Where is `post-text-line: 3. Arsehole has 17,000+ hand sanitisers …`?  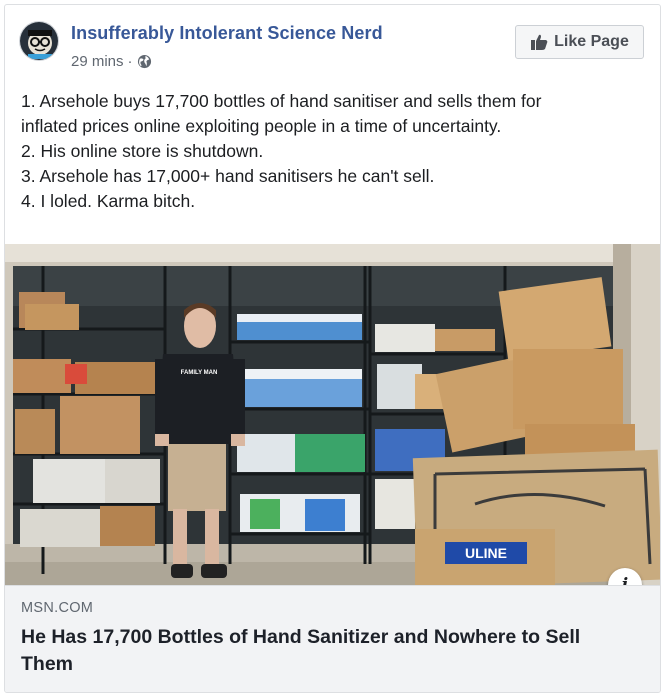
post-text-line: 3. Arsehole has 17,000+ hand sanitisers … is located at coordinates (228, 176).